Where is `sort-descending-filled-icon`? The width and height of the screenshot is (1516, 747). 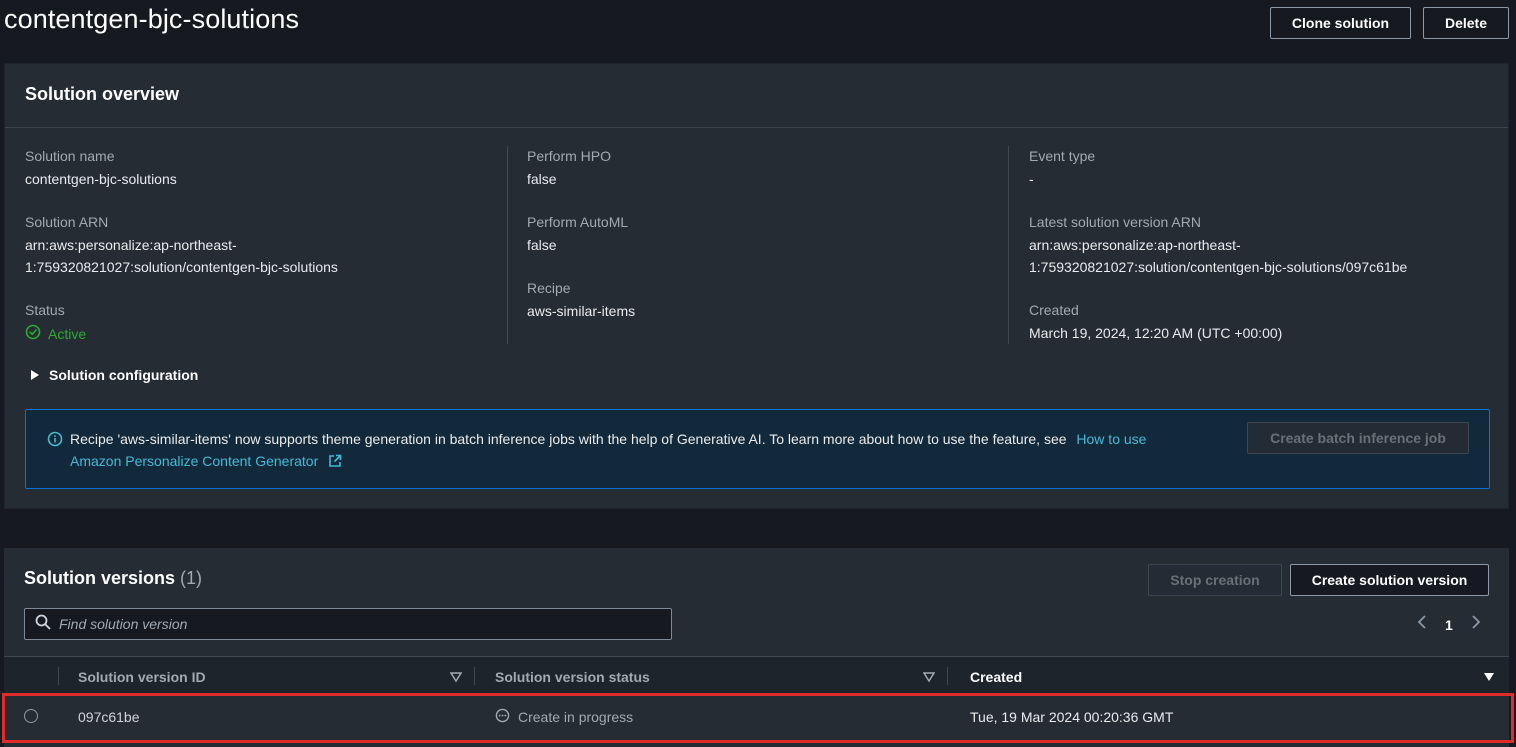
sort-descending-filled-icon is located at coordinates (1489, 679).